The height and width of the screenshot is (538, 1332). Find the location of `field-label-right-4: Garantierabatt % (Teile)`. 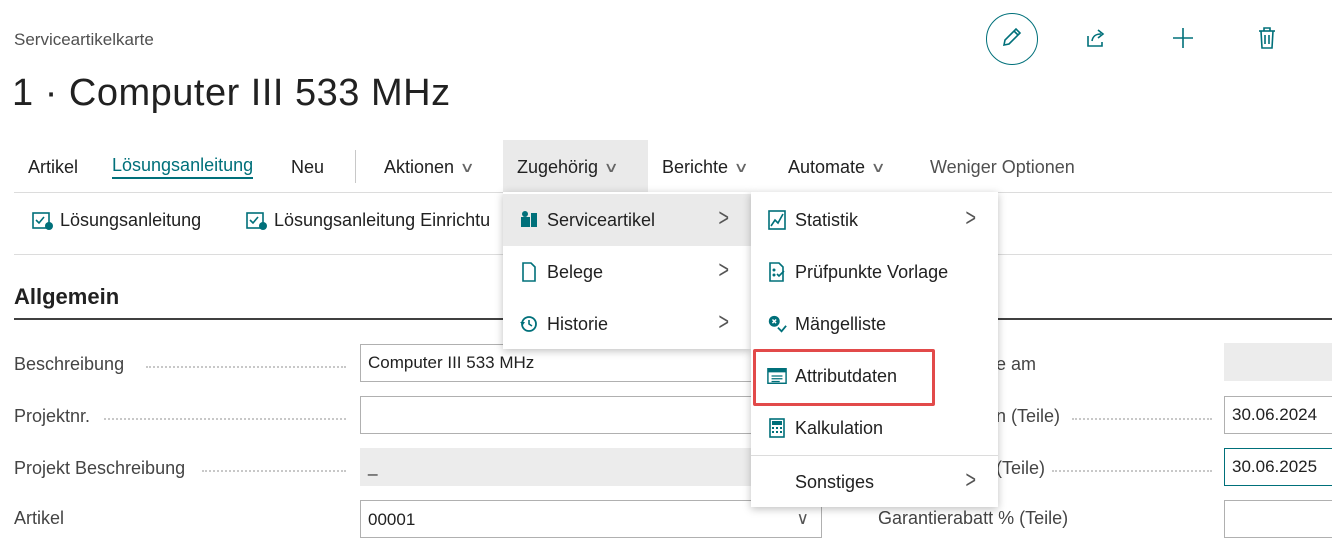

field-label-right-4: Garantierabatt % (Teile) is located at coordinates (973, 518).